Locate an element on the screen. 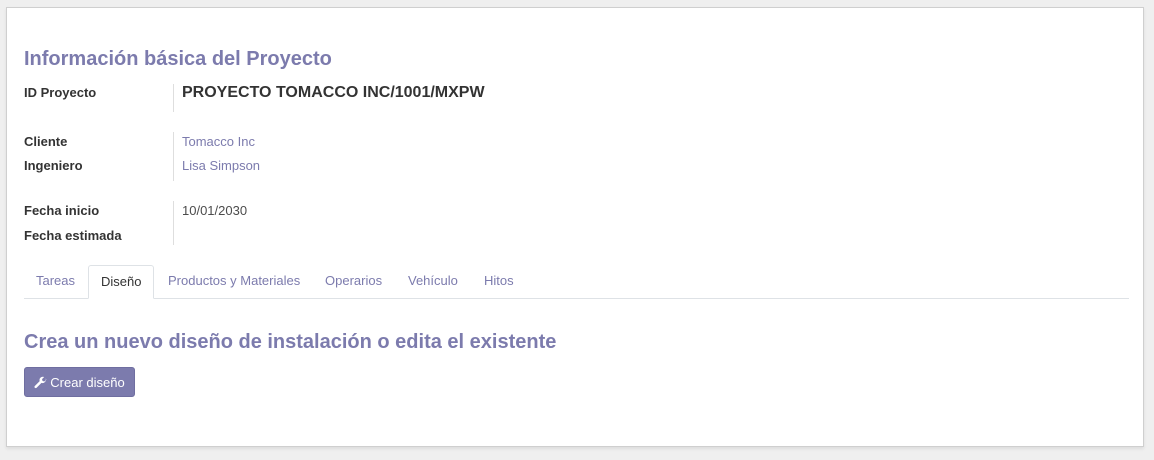 The width and height of the screenshot is (1154, 460). section-title: Información básica del Proyecto is located at coordinates (178, 59).